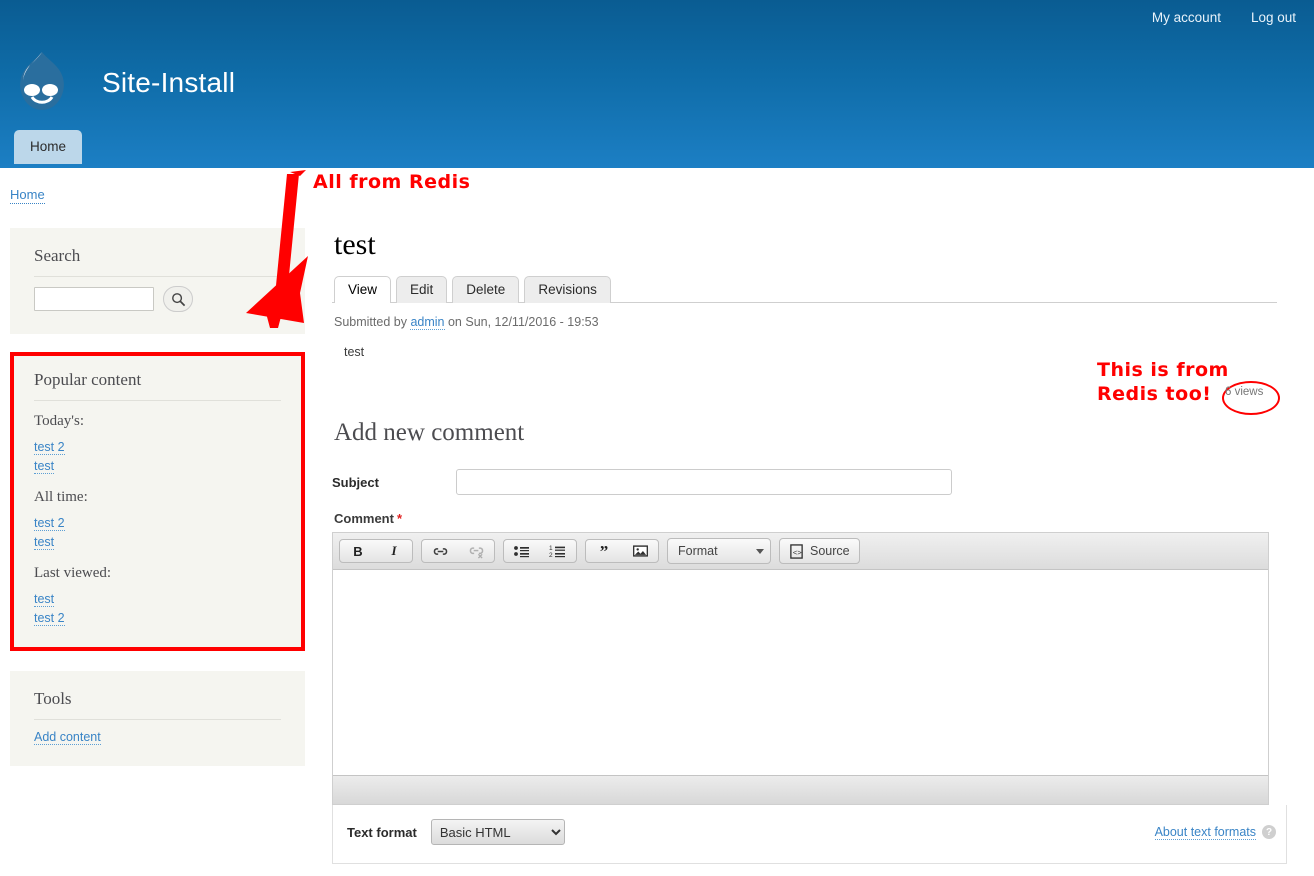  I want to click on popular-lastviewed-link-2: test 2, so click(49, 618).